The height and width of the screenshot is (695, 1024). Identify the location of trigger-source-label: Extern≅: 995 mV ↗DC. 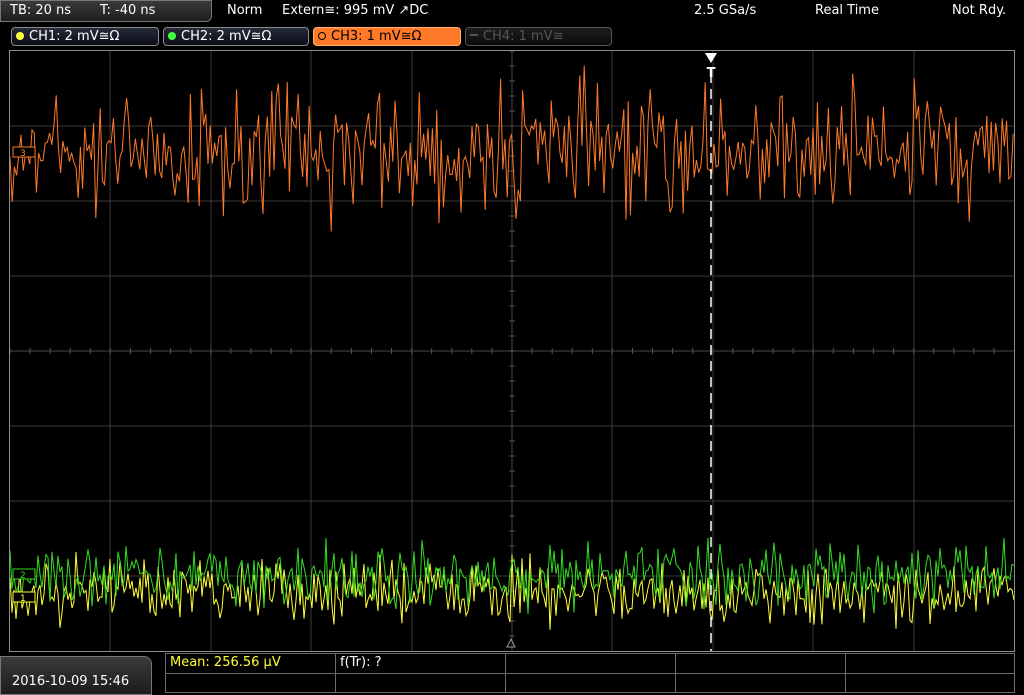
(355, 10).